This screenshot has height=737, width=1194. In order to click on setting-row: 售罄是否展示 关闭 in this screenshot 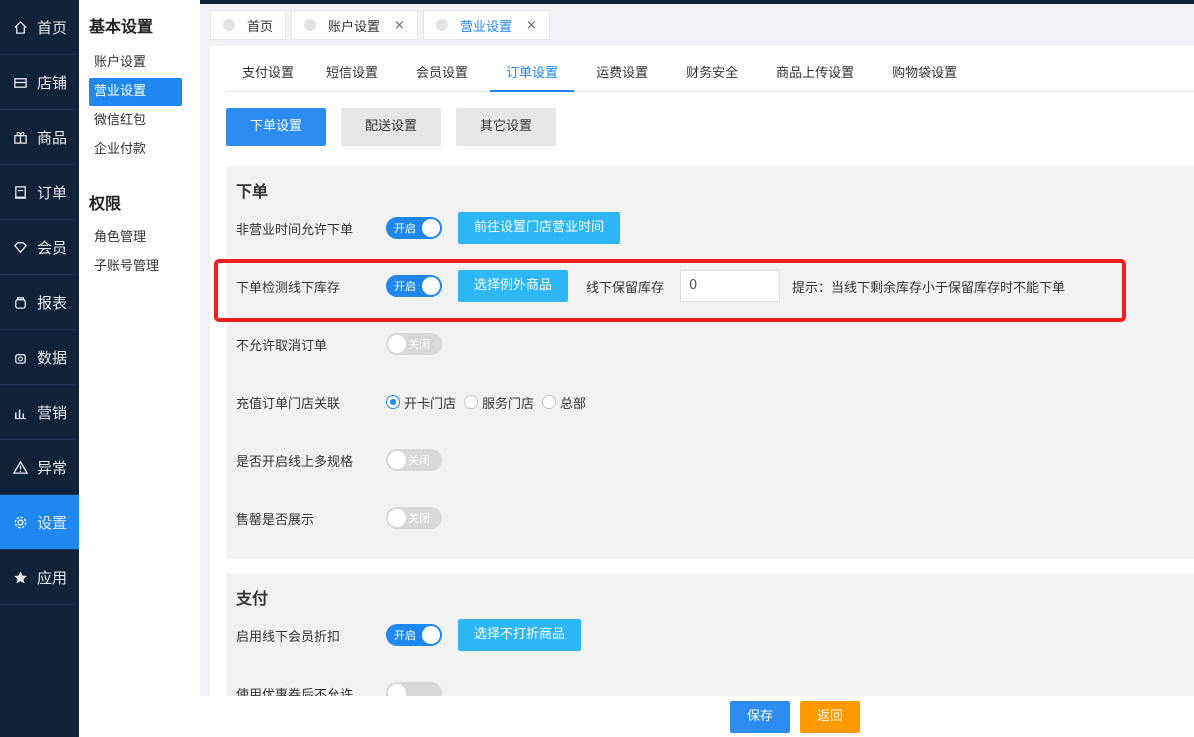, I will do `click(715, 518)`.